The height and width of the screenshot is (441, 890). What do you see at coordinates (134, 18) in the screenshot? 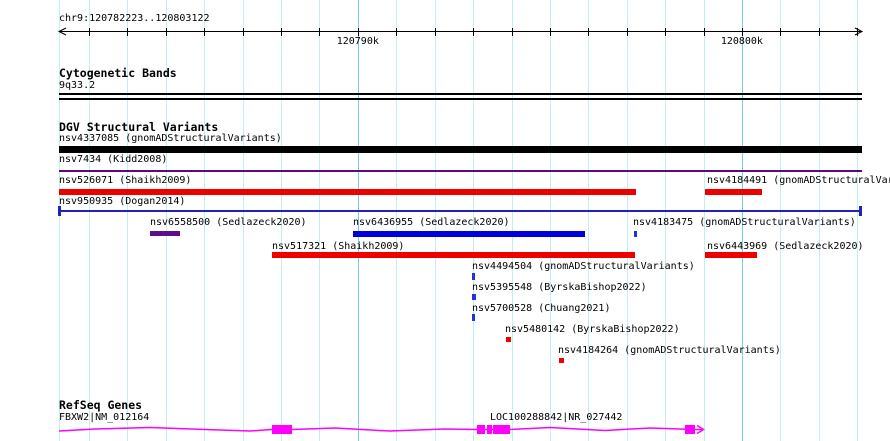
I see `region-label: chr9:120782223..120803122` at bounding box center [134, 18].